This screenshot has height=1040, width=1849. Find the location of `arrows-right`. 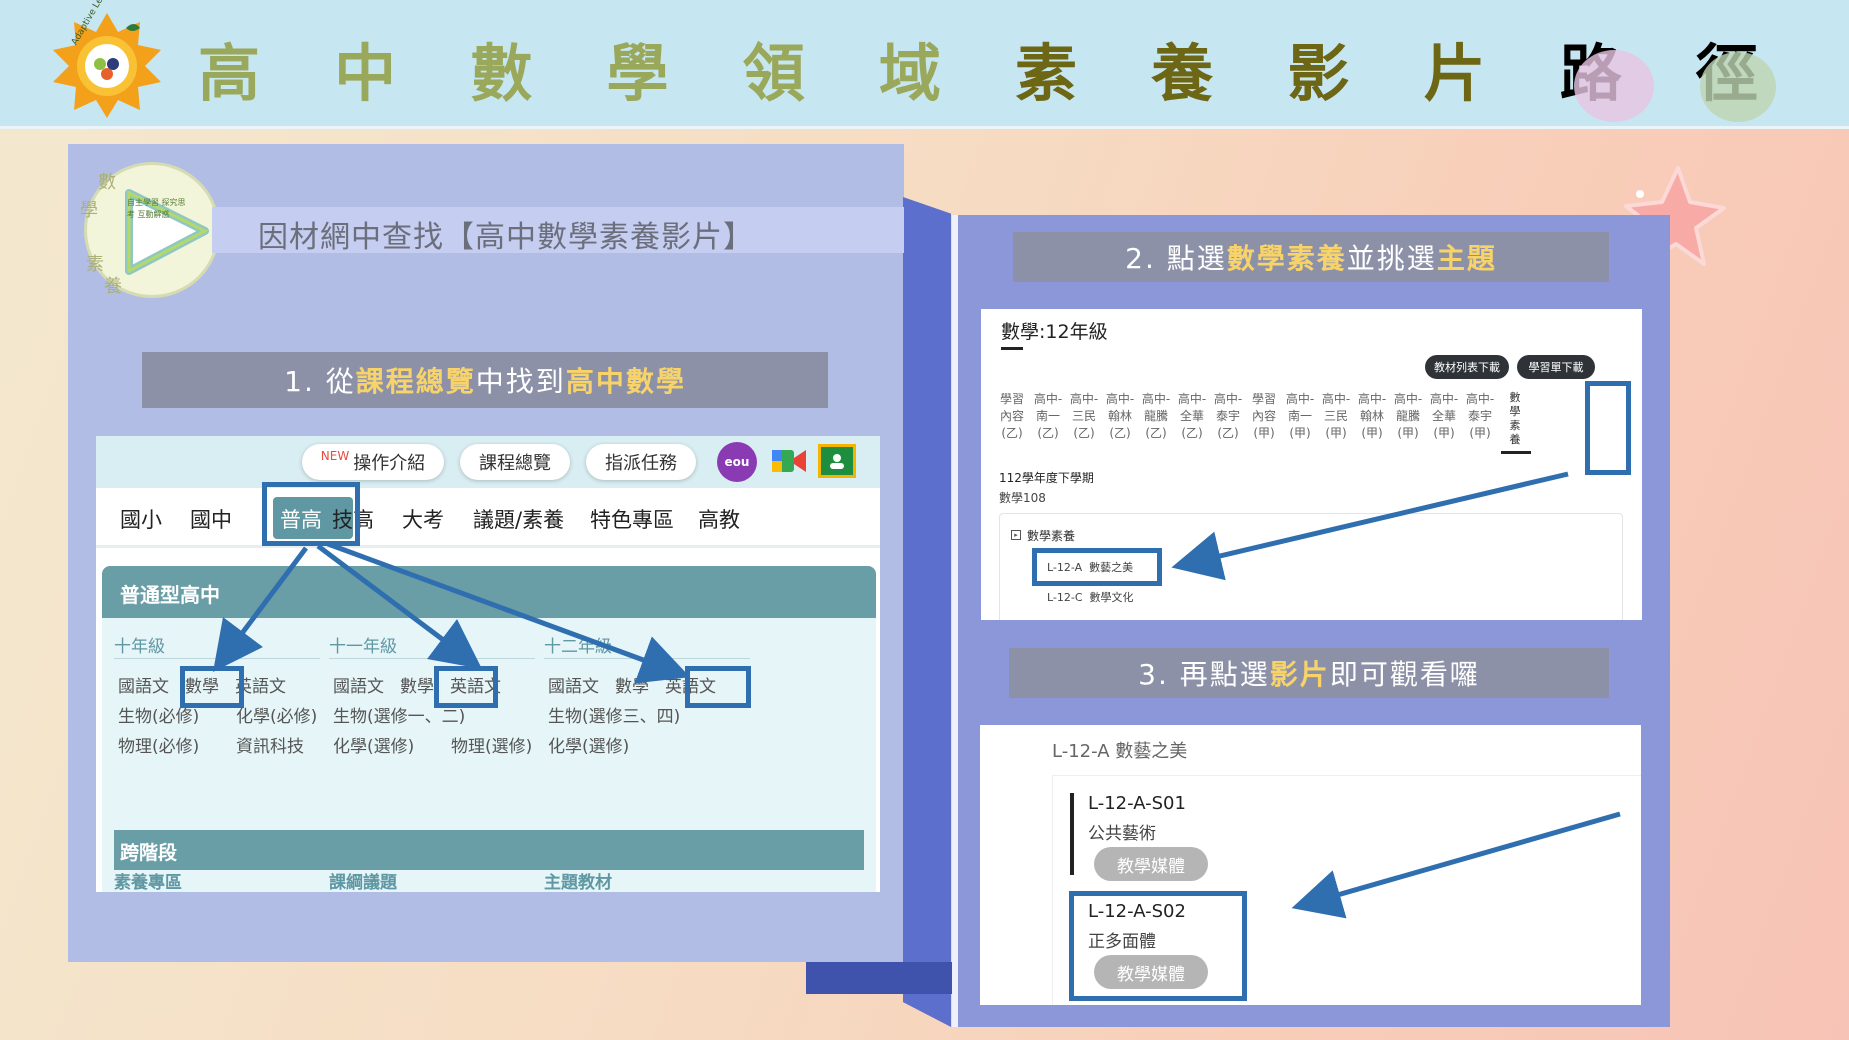

arrows-right is located at coordinates (1396, 695).